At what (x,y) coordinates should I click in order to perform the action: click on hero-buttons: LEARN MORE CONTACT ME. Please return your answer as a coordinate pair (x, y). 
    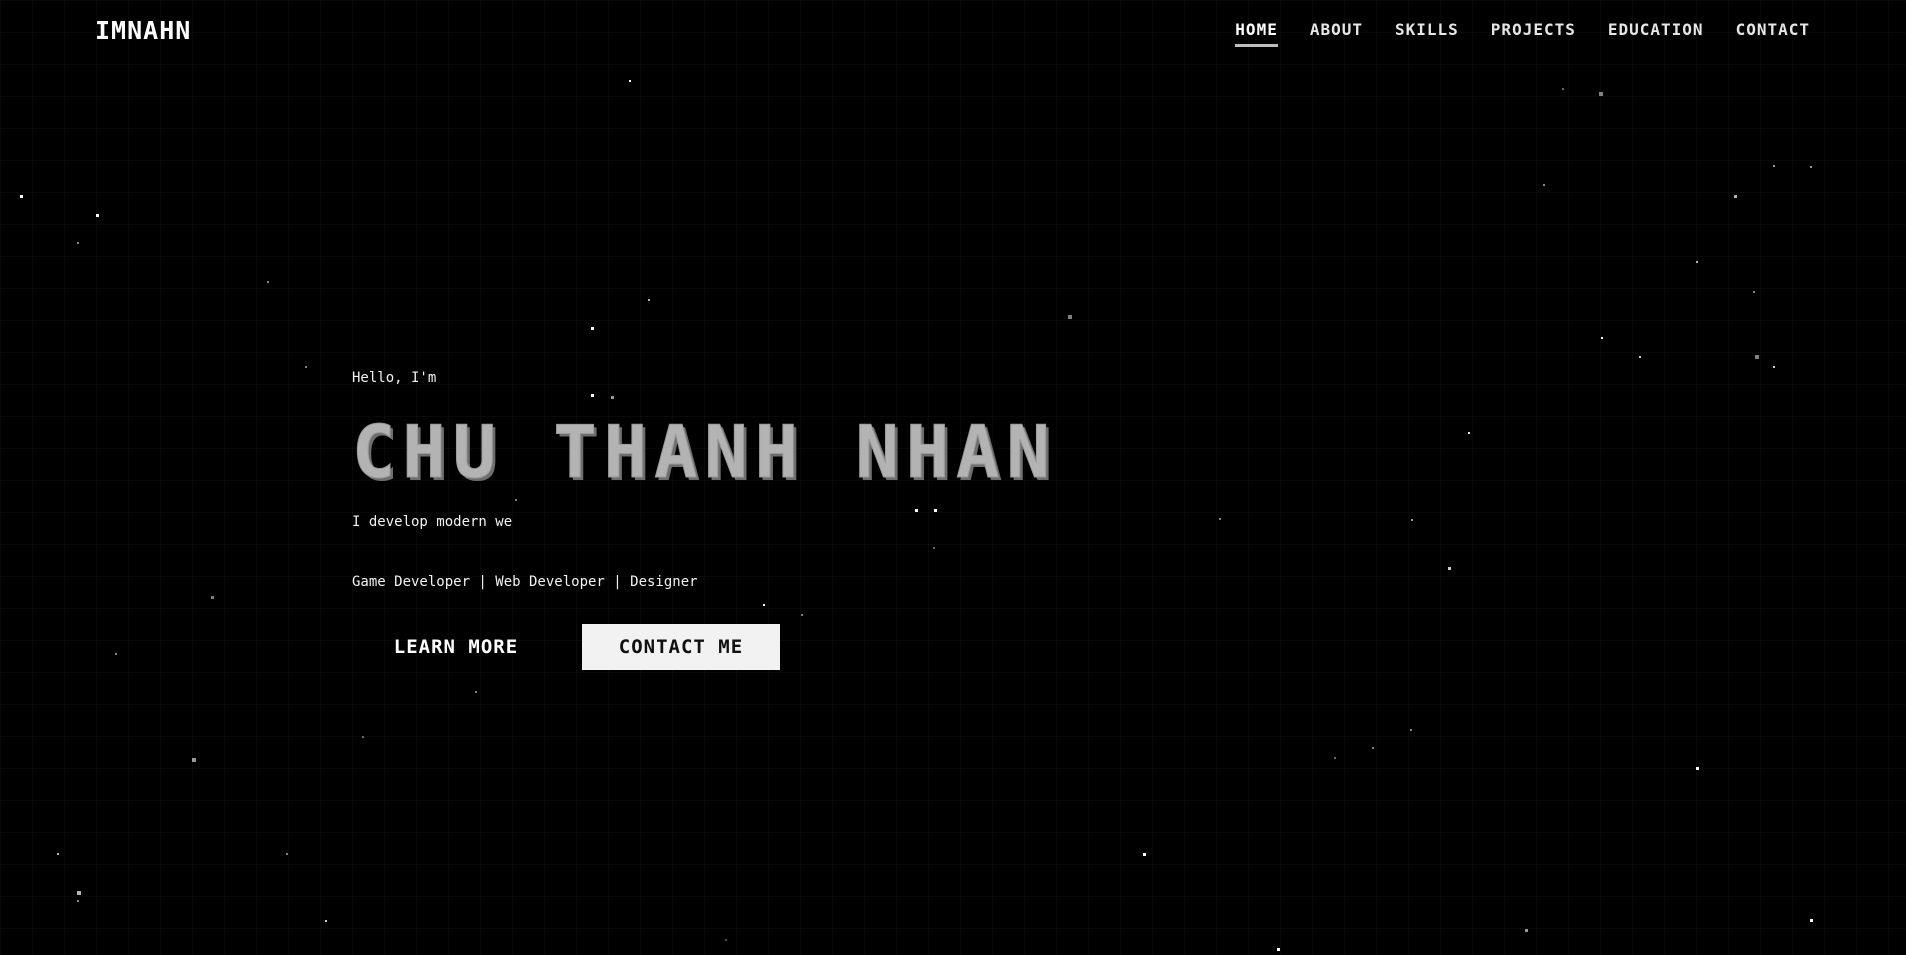
    Looking at the image, I should click on (704, 647).